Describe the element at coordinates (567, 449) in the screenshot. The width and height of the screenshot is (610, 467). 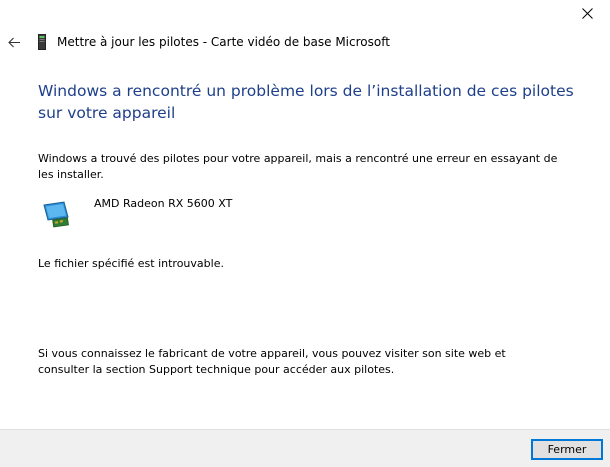
I see `close-dialog-button: Fermer` at that location.